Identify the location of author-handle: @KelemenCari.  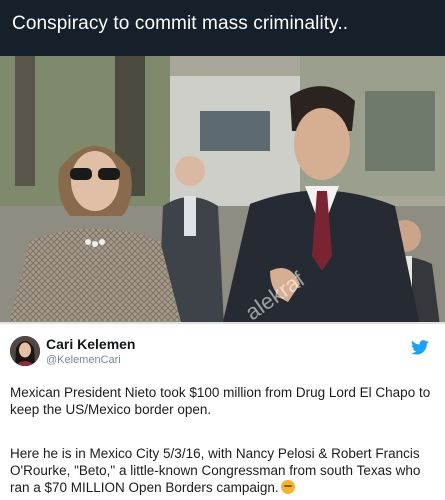
(83, 360).